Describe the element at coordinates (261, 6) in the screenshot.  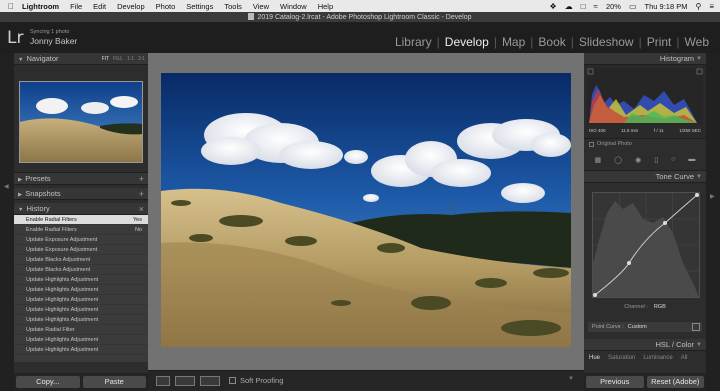
I see `menu-view: View` at that location.